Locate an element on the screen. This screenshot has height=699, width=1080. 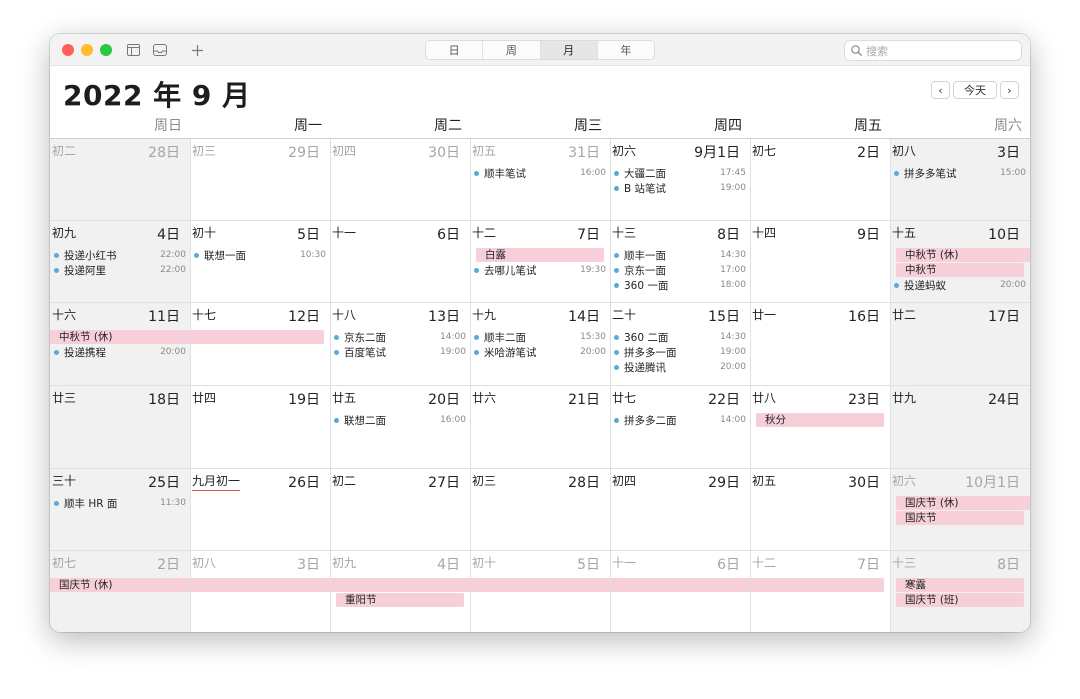
day-cell: 廿四 19日 is located at coordinates (260, 426).